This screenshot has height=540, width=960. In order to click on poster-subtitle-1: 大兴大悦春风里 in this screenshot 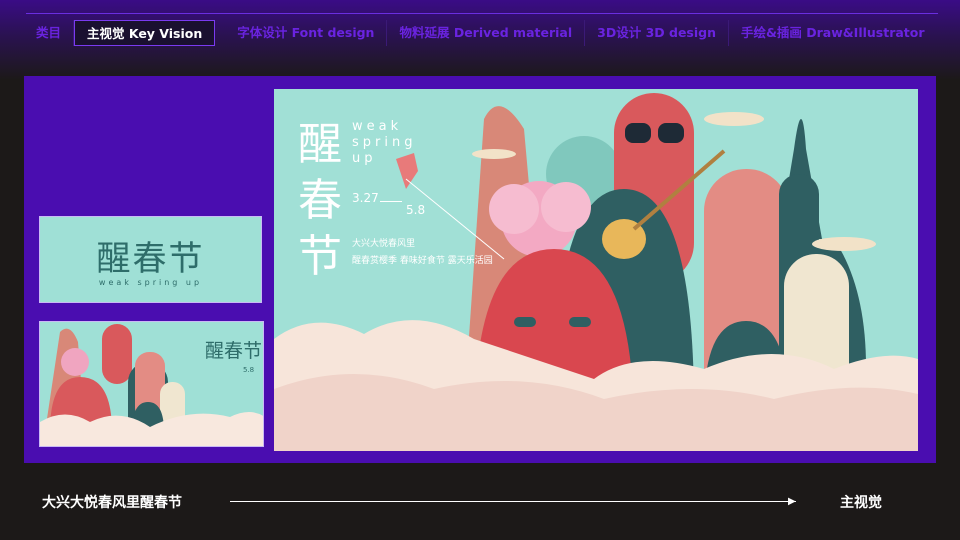, I will do `click(384, 244)`.